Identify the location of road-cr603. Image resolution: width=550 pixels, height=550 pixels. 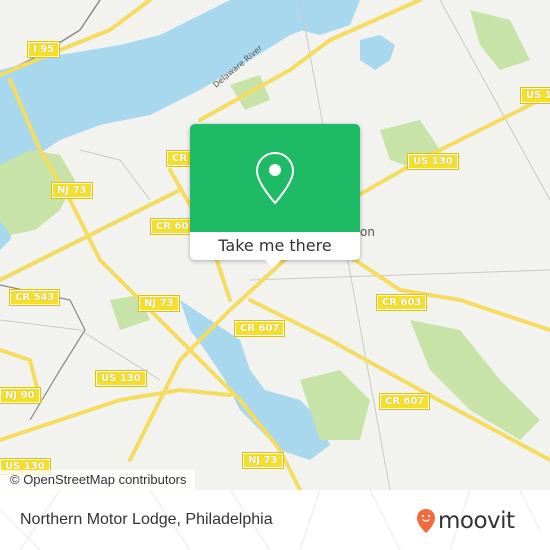
(444, 290).